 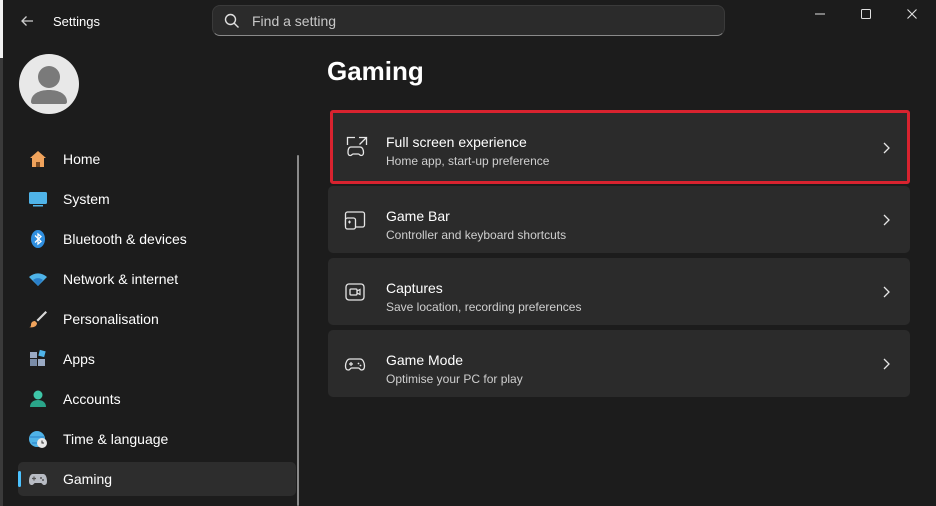 I want to click on close-icon, so click(x=912, y=14).